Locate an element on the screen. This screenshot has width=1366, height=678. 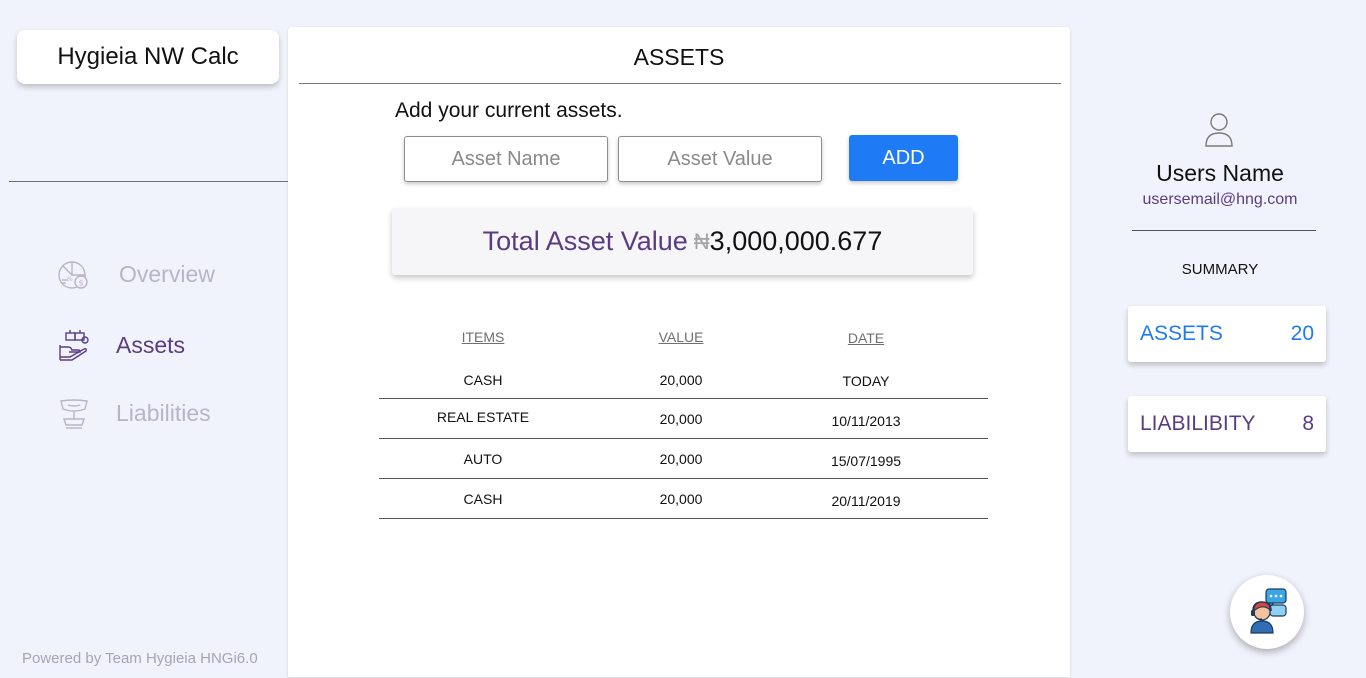
user-divider is located at coordinates (1224, 230).